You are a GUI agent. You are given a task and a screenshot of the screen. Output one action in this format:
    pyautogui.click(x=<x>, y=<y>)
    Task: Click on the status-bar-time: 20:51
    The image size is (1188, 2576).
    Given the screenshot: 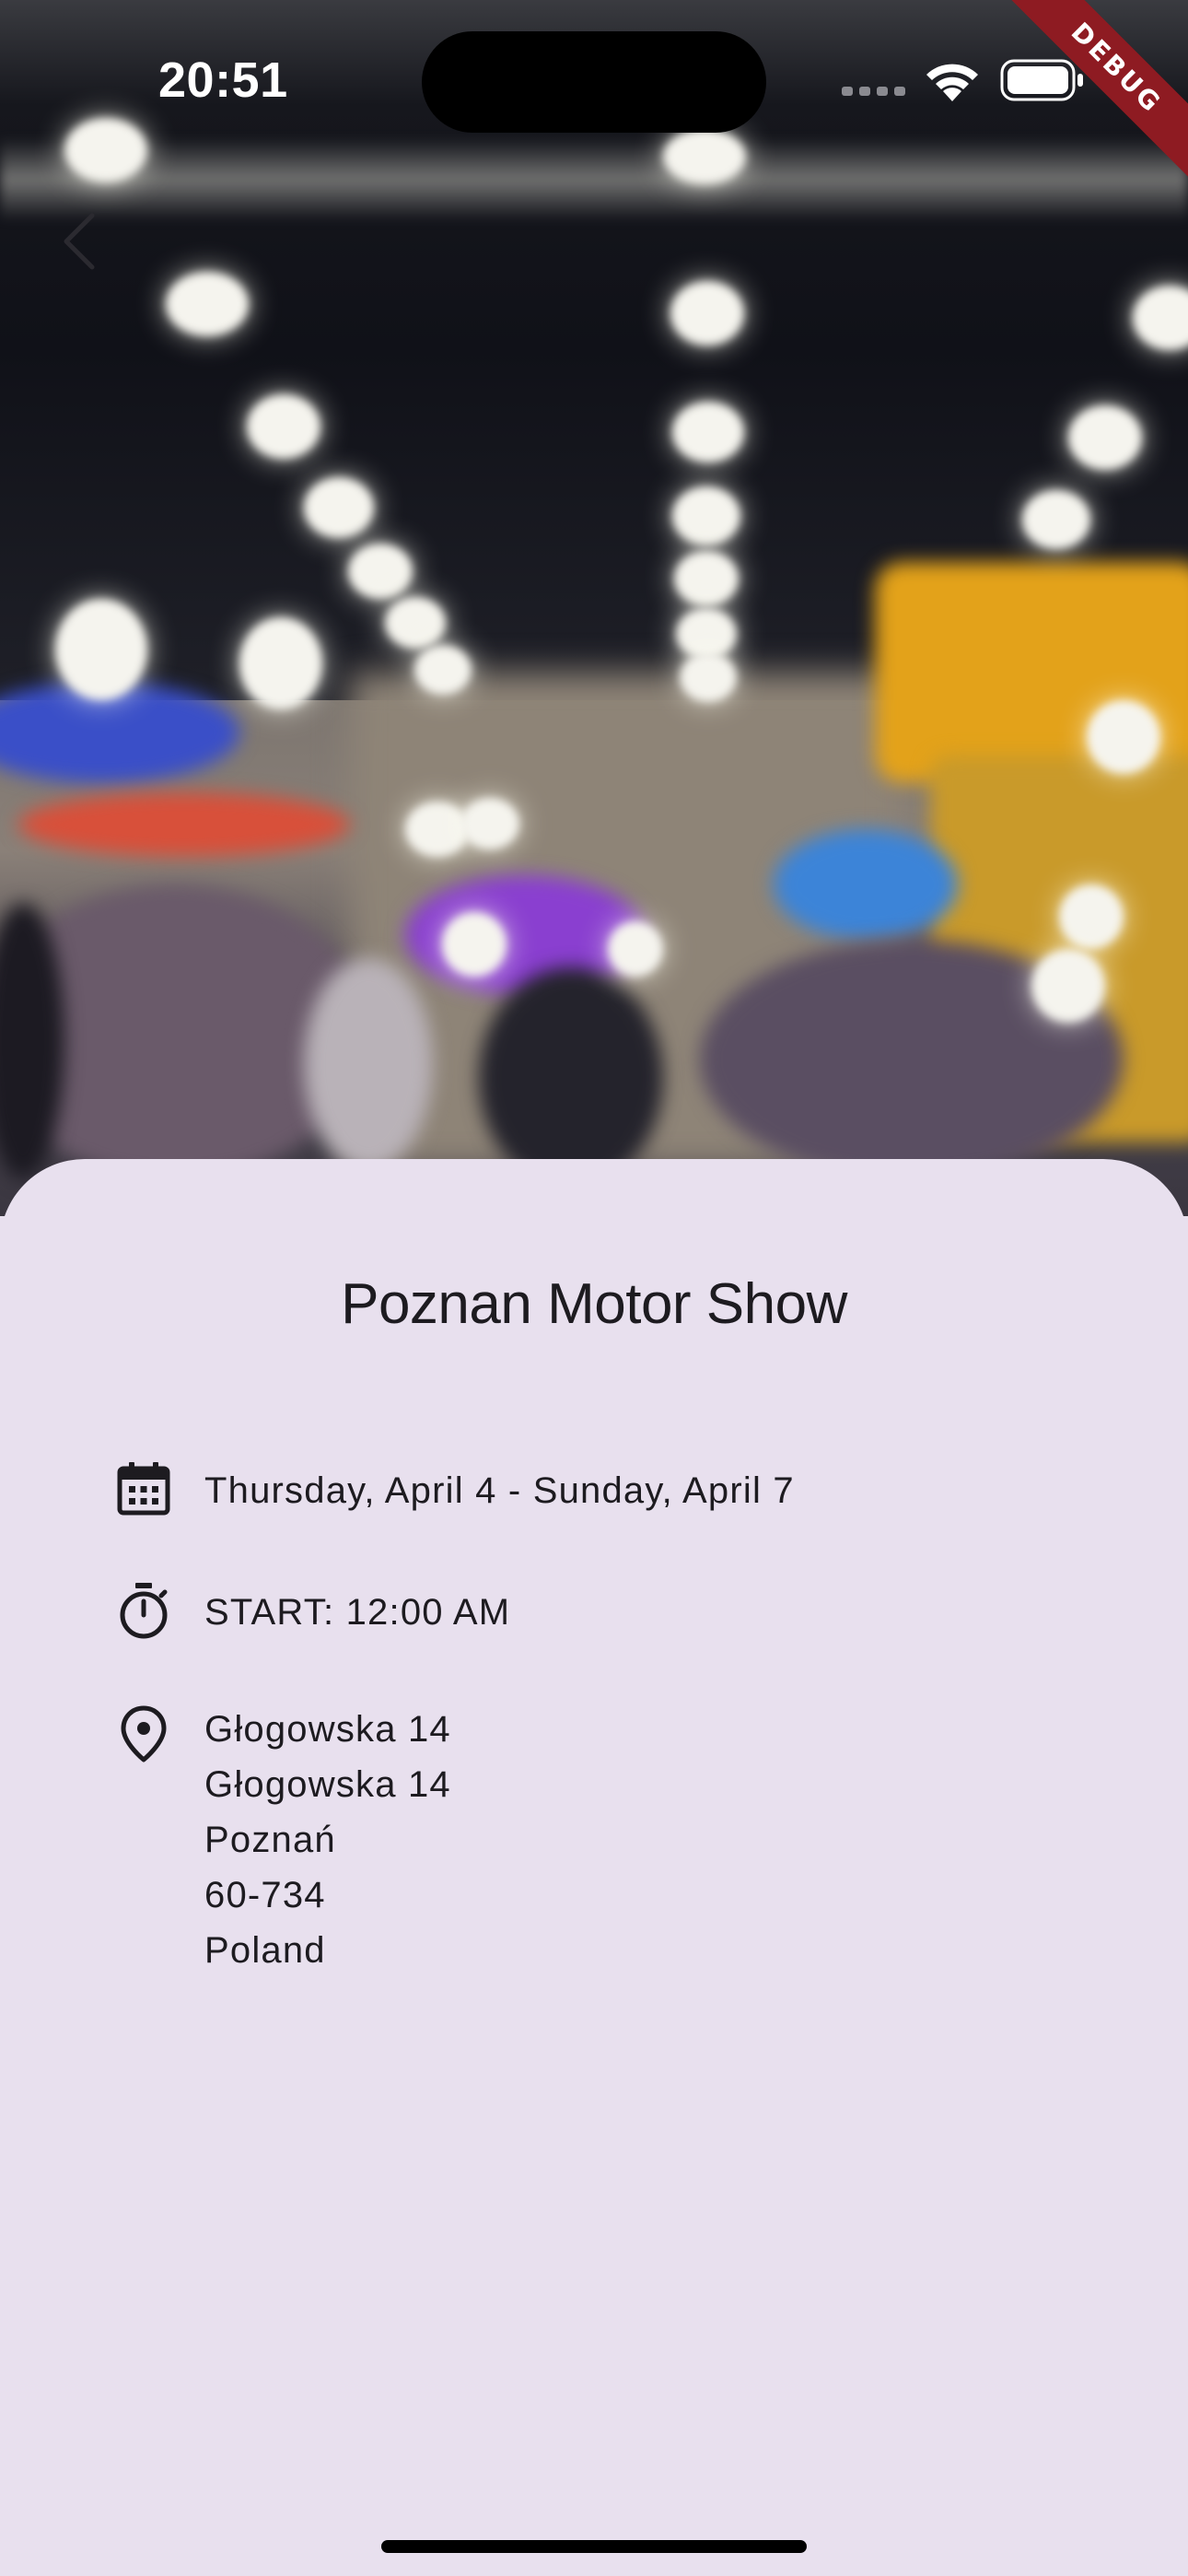 What is the action you would take?
    pyautogui.click(x=223, y=80)
    